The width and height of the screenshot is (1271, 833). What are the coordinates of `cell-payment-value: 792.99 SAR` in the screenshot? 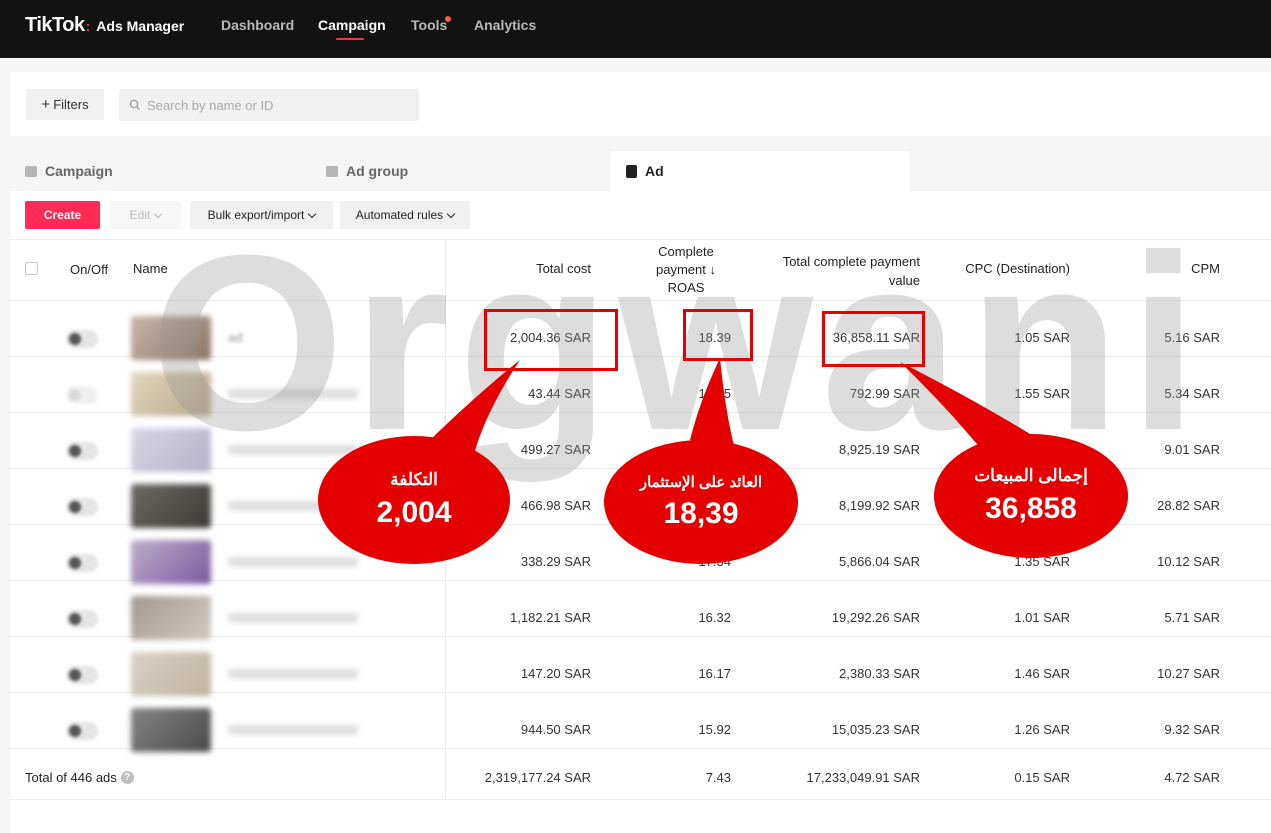 It's located at (884, 393).